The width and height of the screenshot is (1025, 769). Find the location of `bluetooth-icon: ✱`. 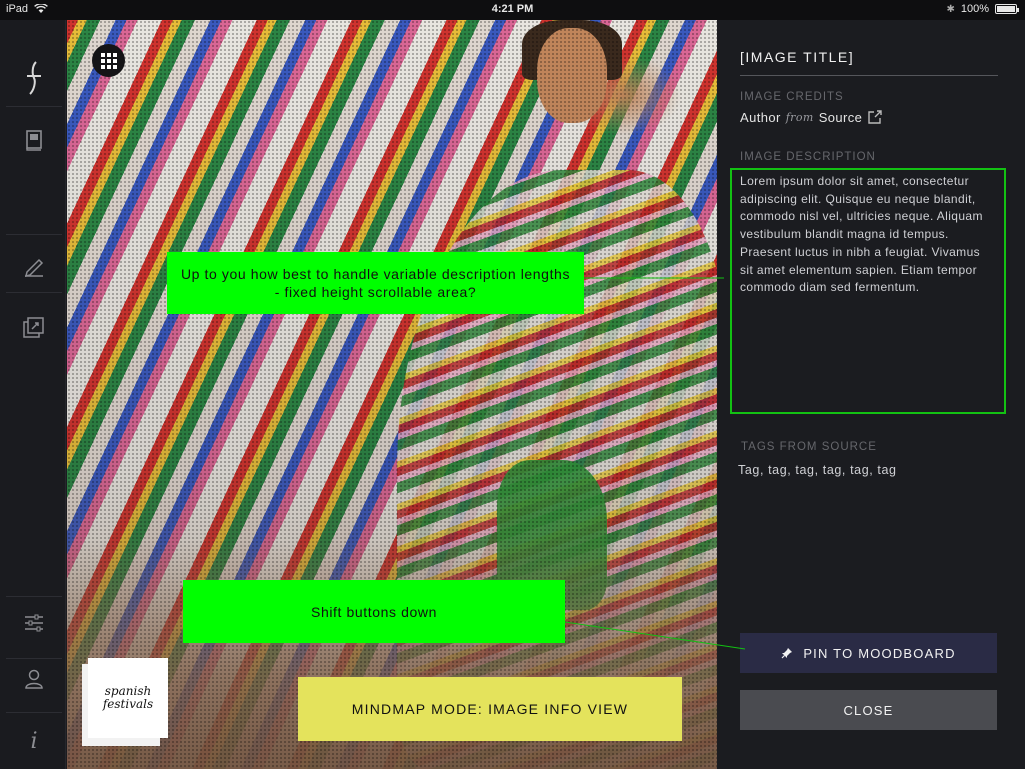

bluetooth-icon: ✱ is located at coordinates (950, 9).